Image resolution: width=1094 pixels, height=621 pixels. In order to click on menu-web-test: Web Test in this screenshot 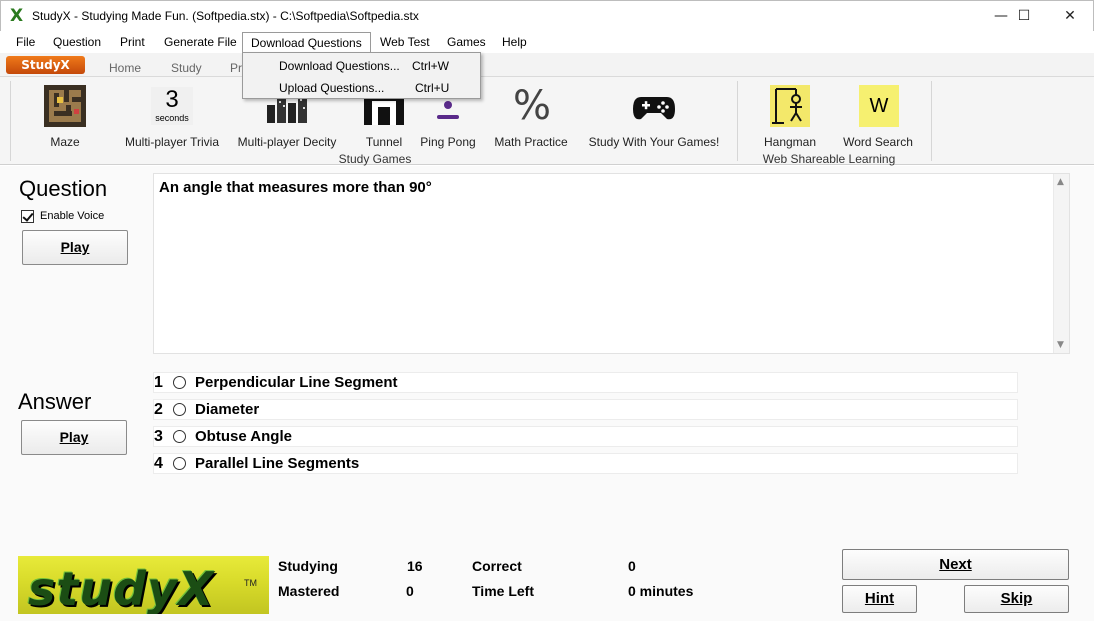, I will do `click(405, 42)`.